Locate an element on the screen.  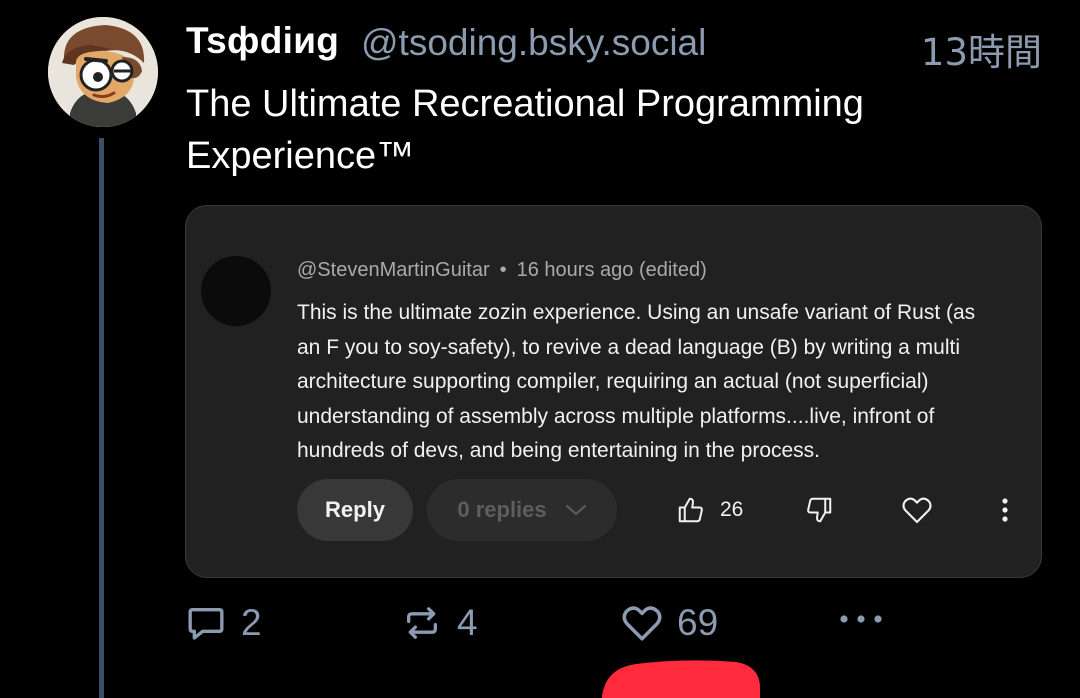
thread-line is located at coordinates (101, 418).